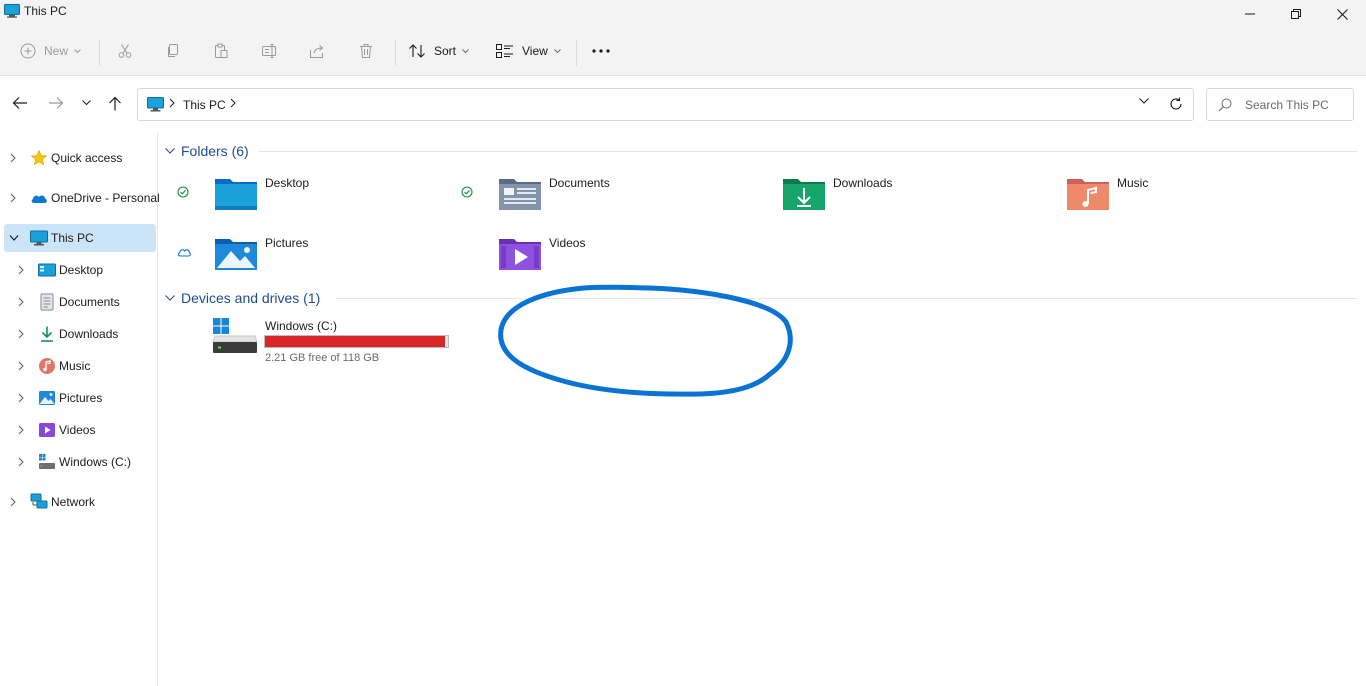  What do you see at coordinates (804, 194) in the screenshot?
I see `downloads-folder-icon` at bounding box center [804, 194].